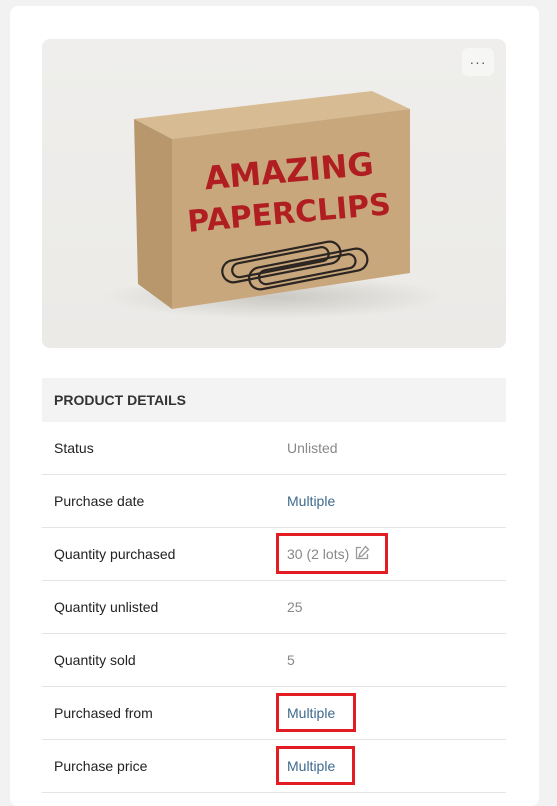 Image resolution: width=557 pixels, height=806 pixels. Describe the element at coordinates (312, 448) in the screenshot. I see `status-value: Unlisted` at that location.